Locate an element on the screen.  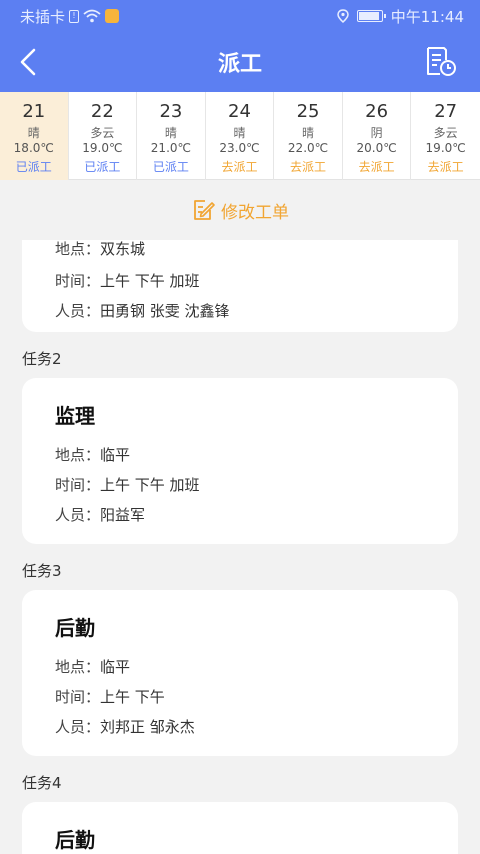
battery-icon is located at coordinates (371, 16).